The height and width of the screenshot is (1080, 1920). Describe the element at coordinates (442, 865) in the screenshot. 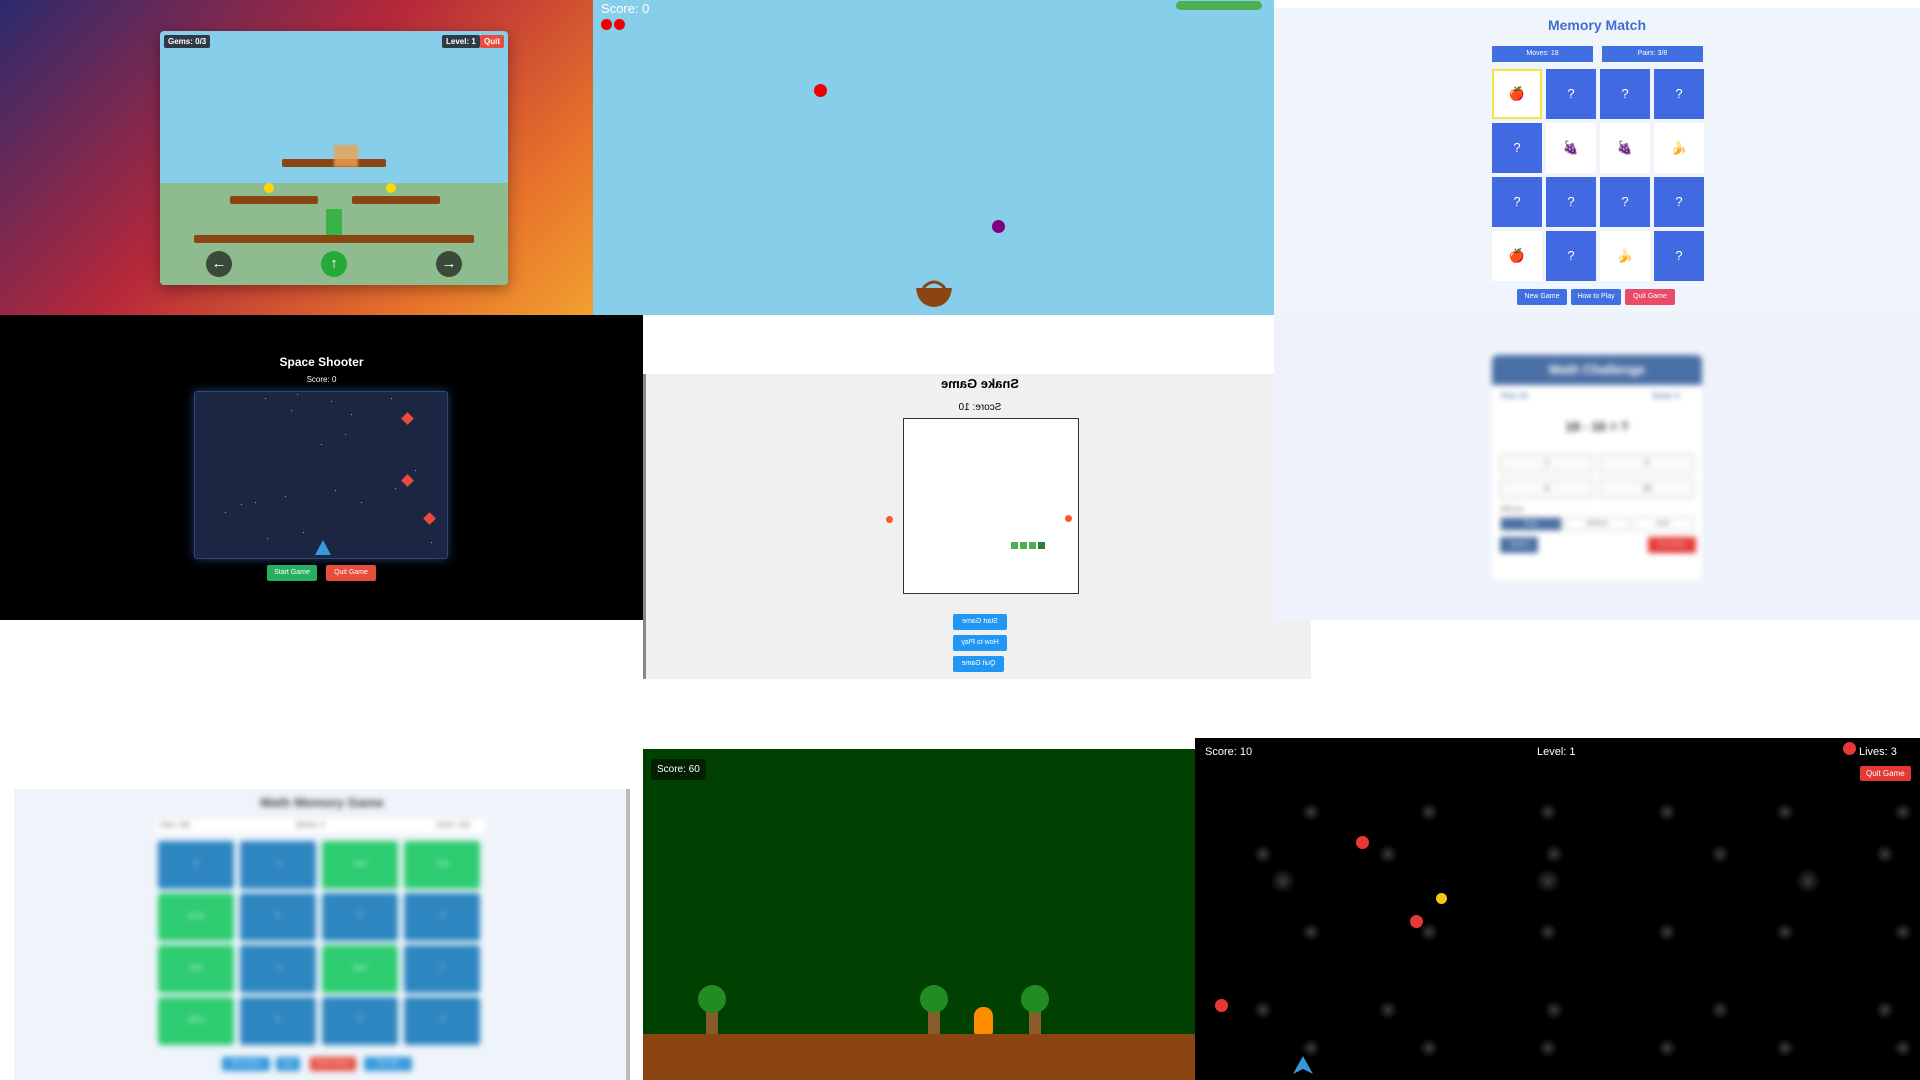

I see `memory-tile: 7+6` at that location.